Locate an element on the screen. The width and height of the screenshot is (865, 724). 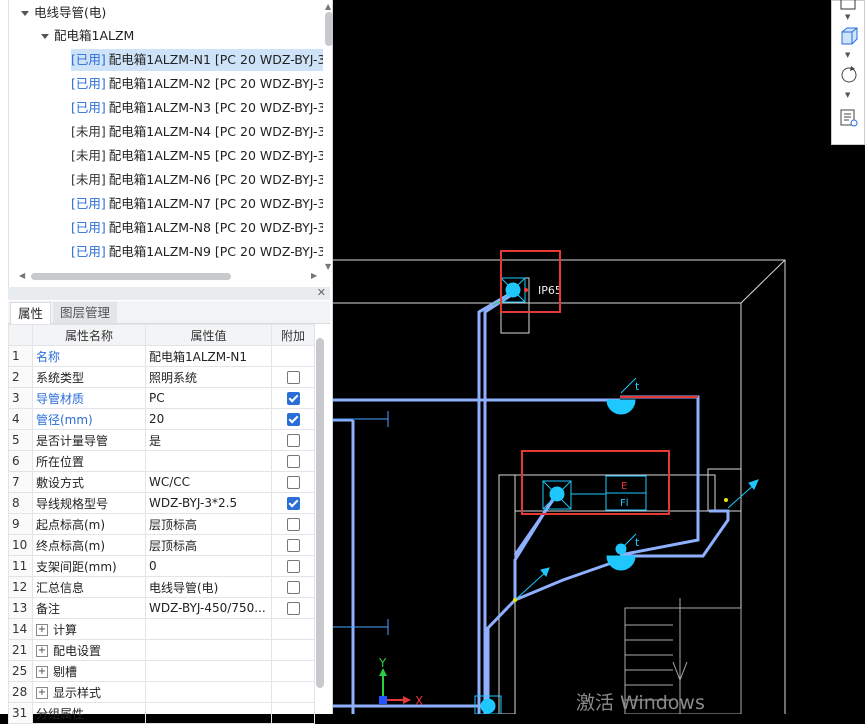
tree-item: [未用] 配电箱1ALZM-N6 [PC 20 WDZ-BYJ-3 is located at coordinates (197, 180).